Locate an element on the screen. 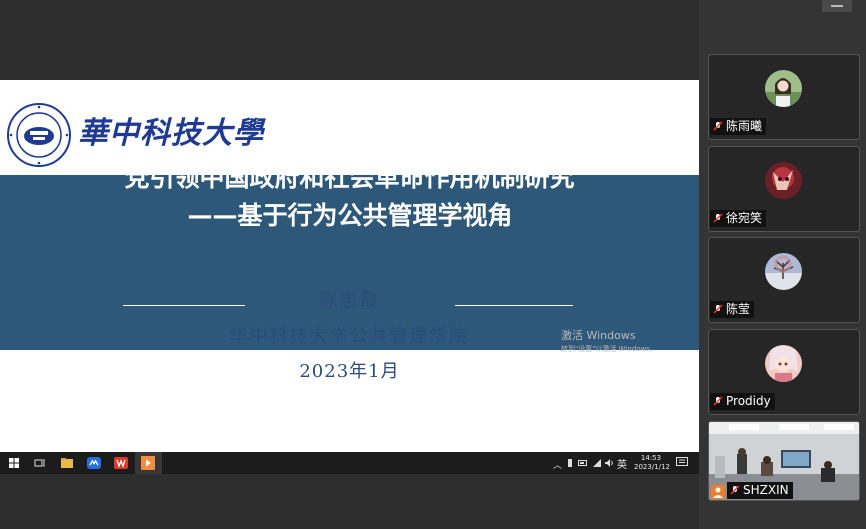  watermark-line-1: 激活 Windows is located at coordinates (598, 335).